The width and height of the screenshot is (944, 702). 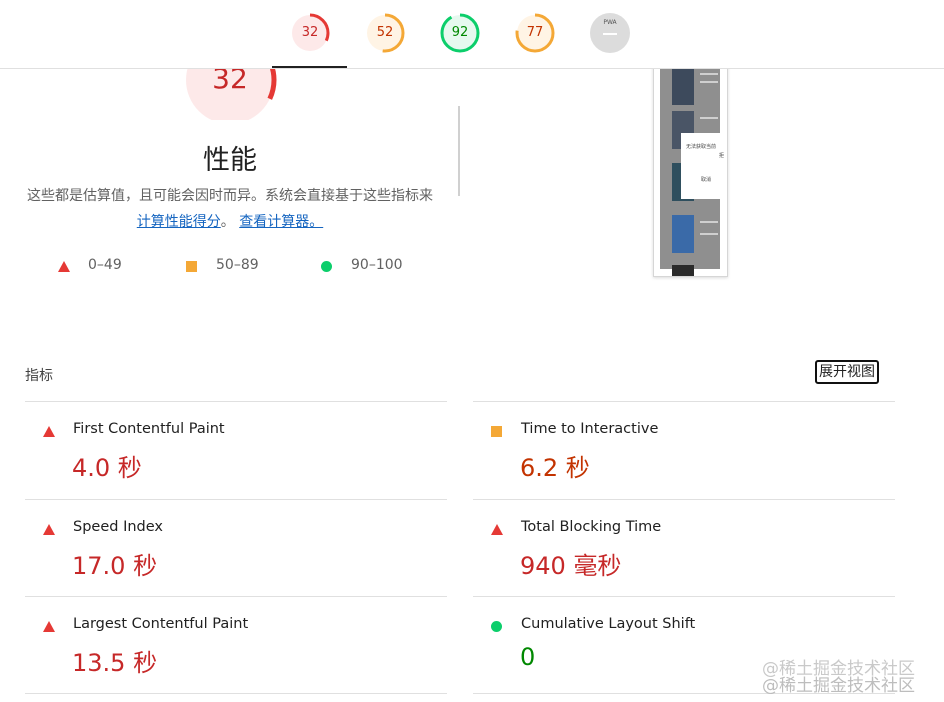 What do you see at coordinates (115, 566) in the screenshot?
I see `metric-value: 17.0 秒` at bounding box center [115, 566].